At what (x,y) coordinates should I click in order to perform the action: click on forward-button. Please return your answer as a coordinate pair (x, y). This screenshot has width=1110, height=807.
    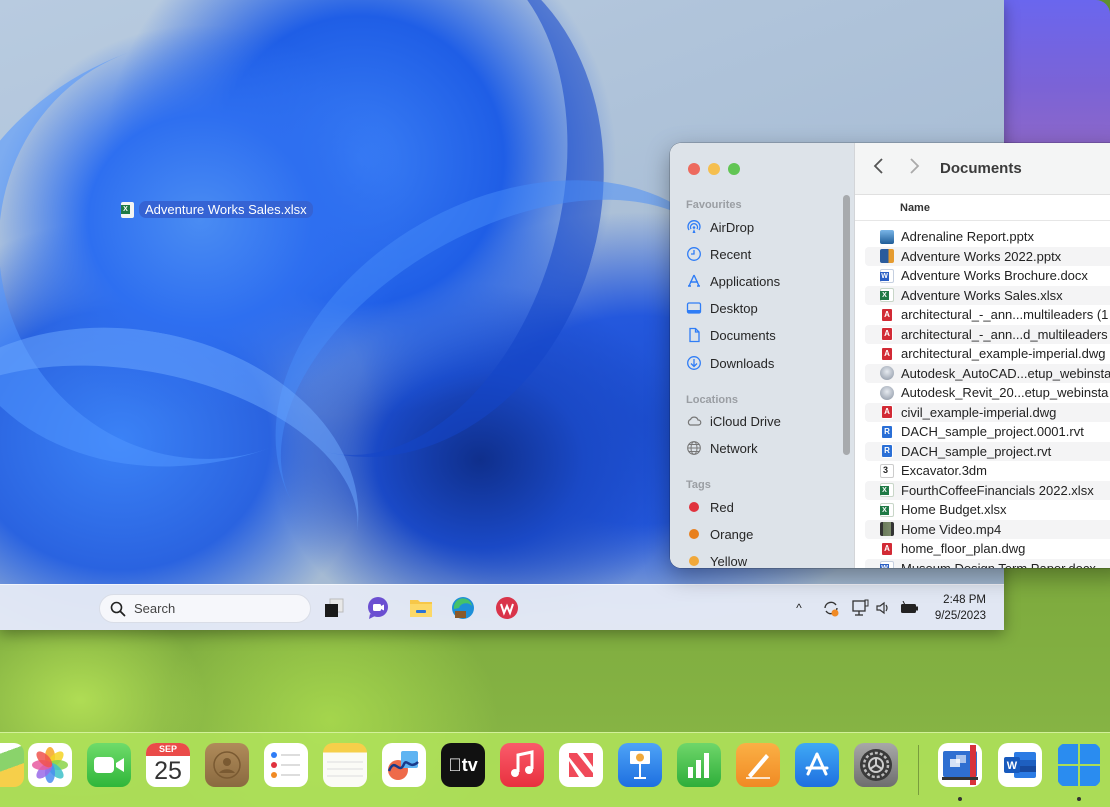
    Looking at the image, I should click on (914, 169).